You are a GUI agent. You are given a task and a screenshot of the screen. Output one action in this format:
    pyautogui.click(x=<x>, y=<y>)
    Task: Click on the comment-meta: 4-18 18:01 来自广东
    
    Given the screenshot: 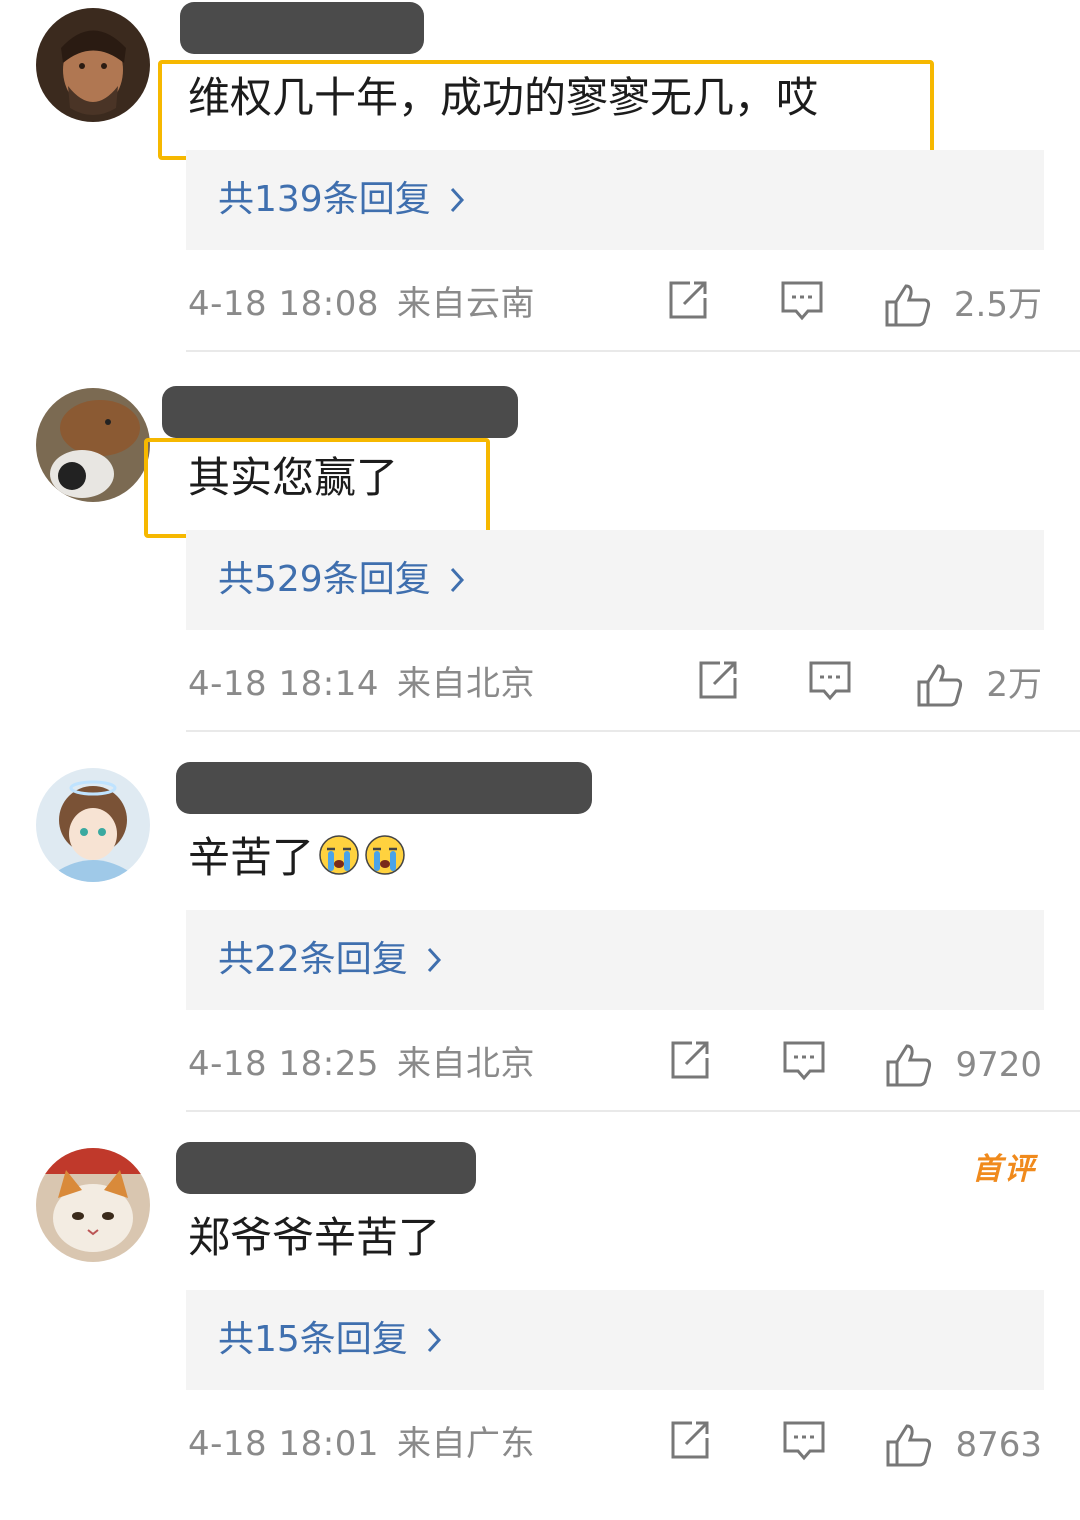 What is the action you would take?
    pyautogui.click(x=361, y=1444)
    